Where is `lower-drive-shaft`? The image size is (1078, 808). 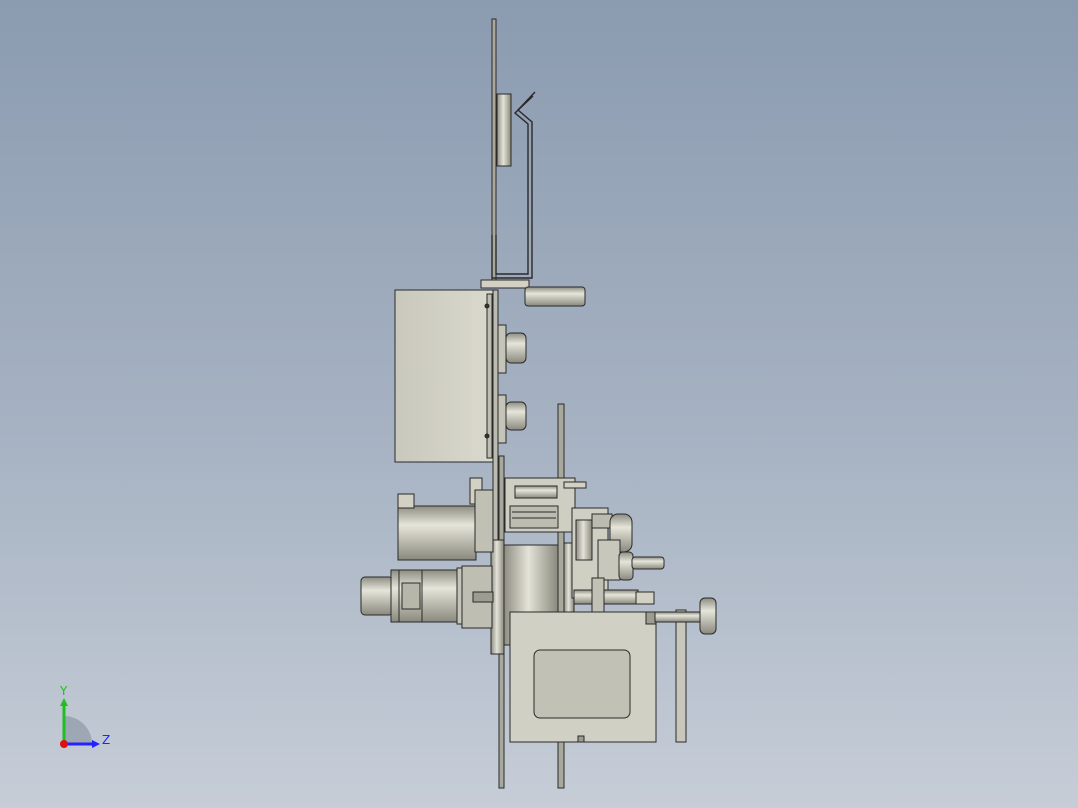 lower-drive-shaft is located at coordinates (606, 597).